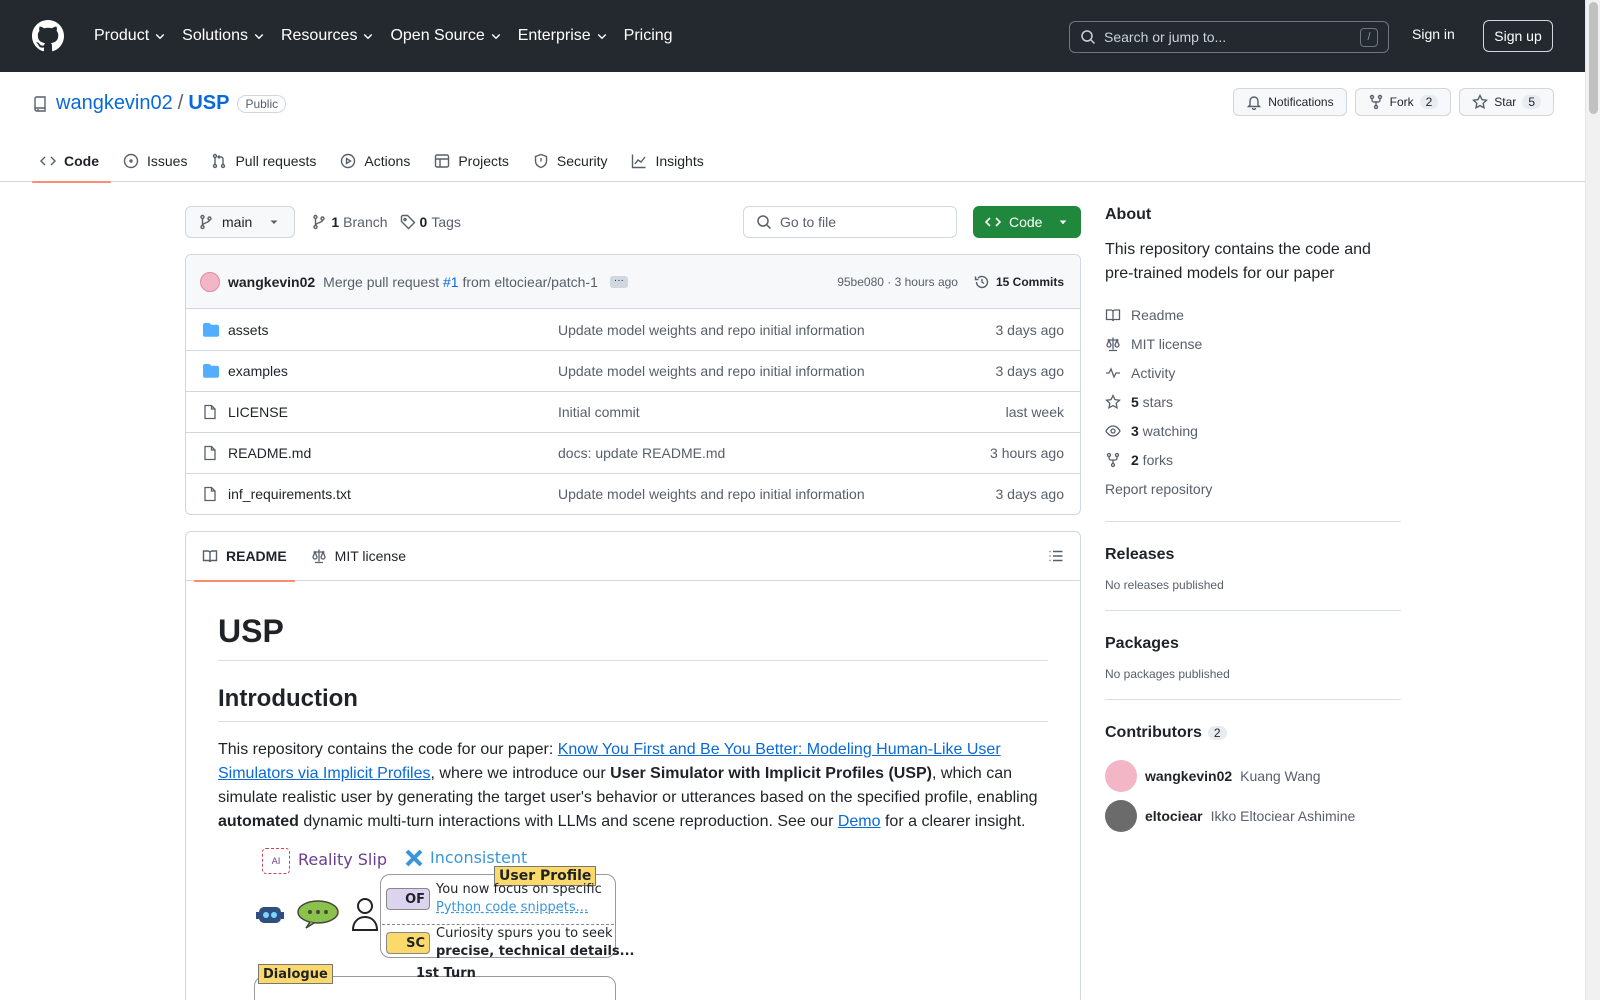  What do you see at coordinates (206, 222) in the screenshot?
I see `branch-icon` at bounding box center [206, 222].